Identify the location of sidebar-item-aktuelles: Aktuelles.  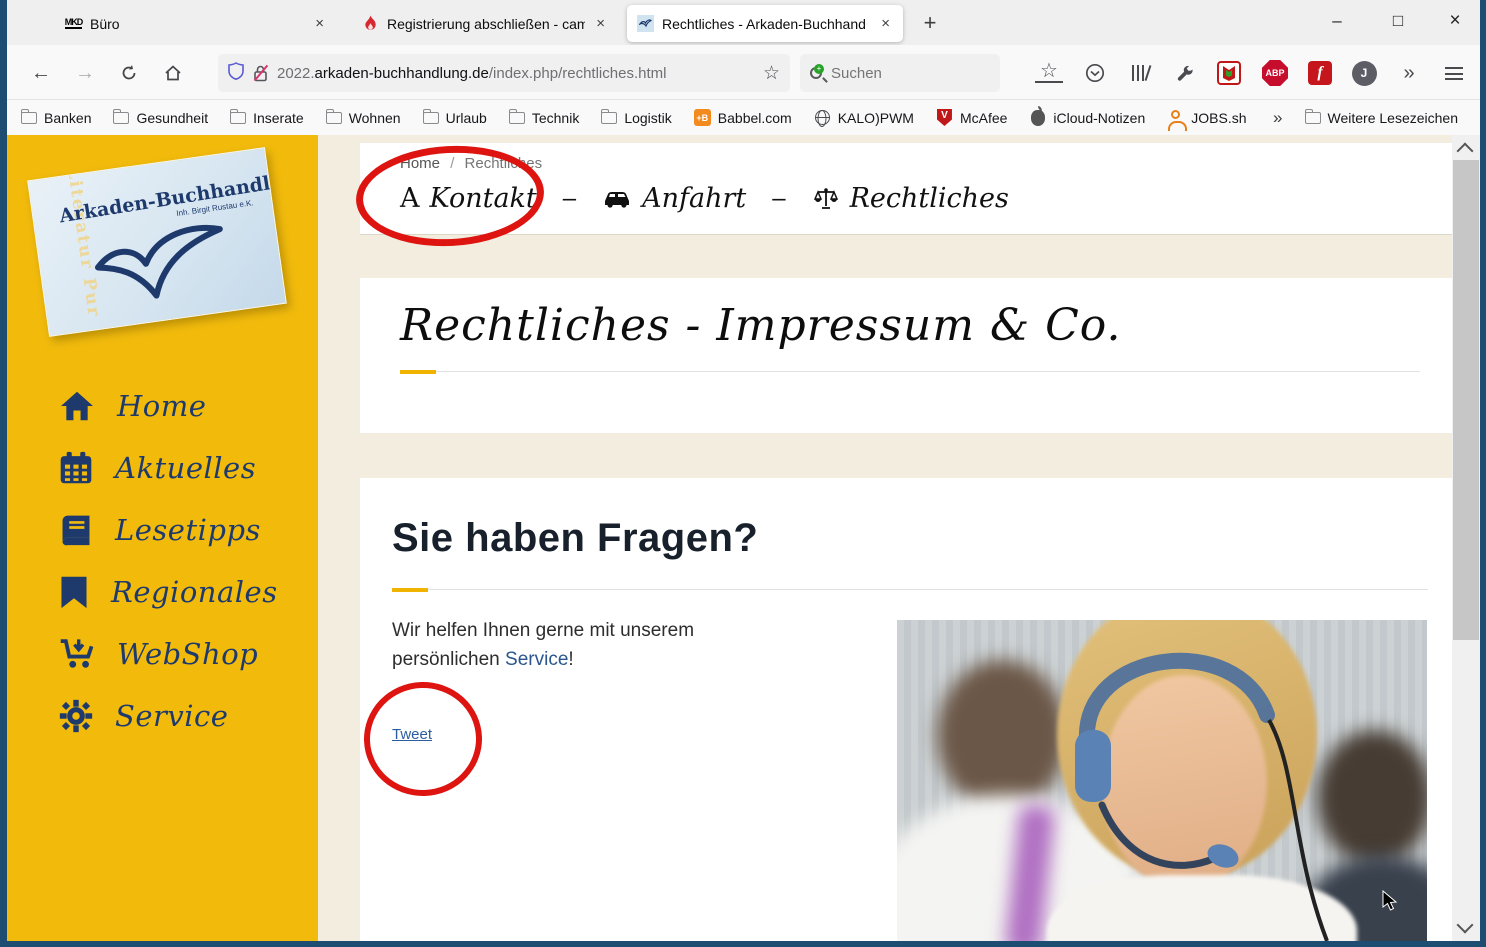
(162, 468).